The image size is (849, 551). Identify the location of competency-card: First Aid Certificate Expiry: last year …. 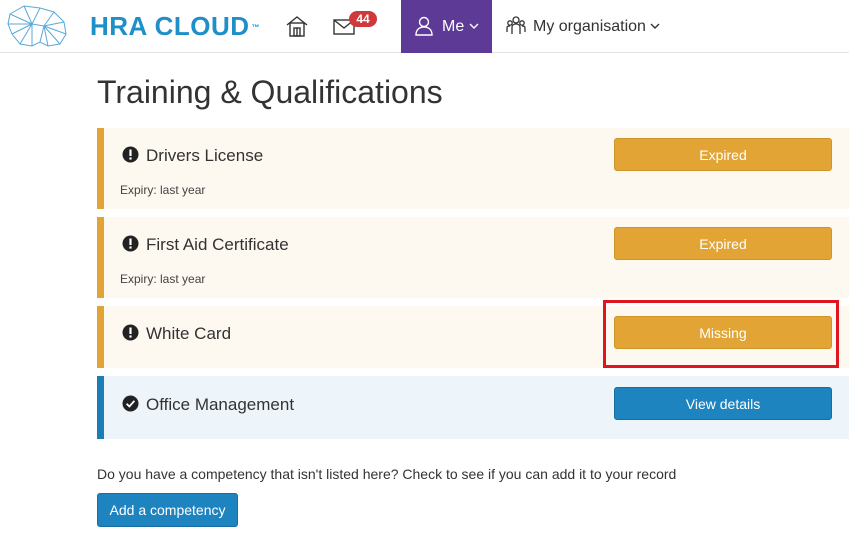
(473, 257).